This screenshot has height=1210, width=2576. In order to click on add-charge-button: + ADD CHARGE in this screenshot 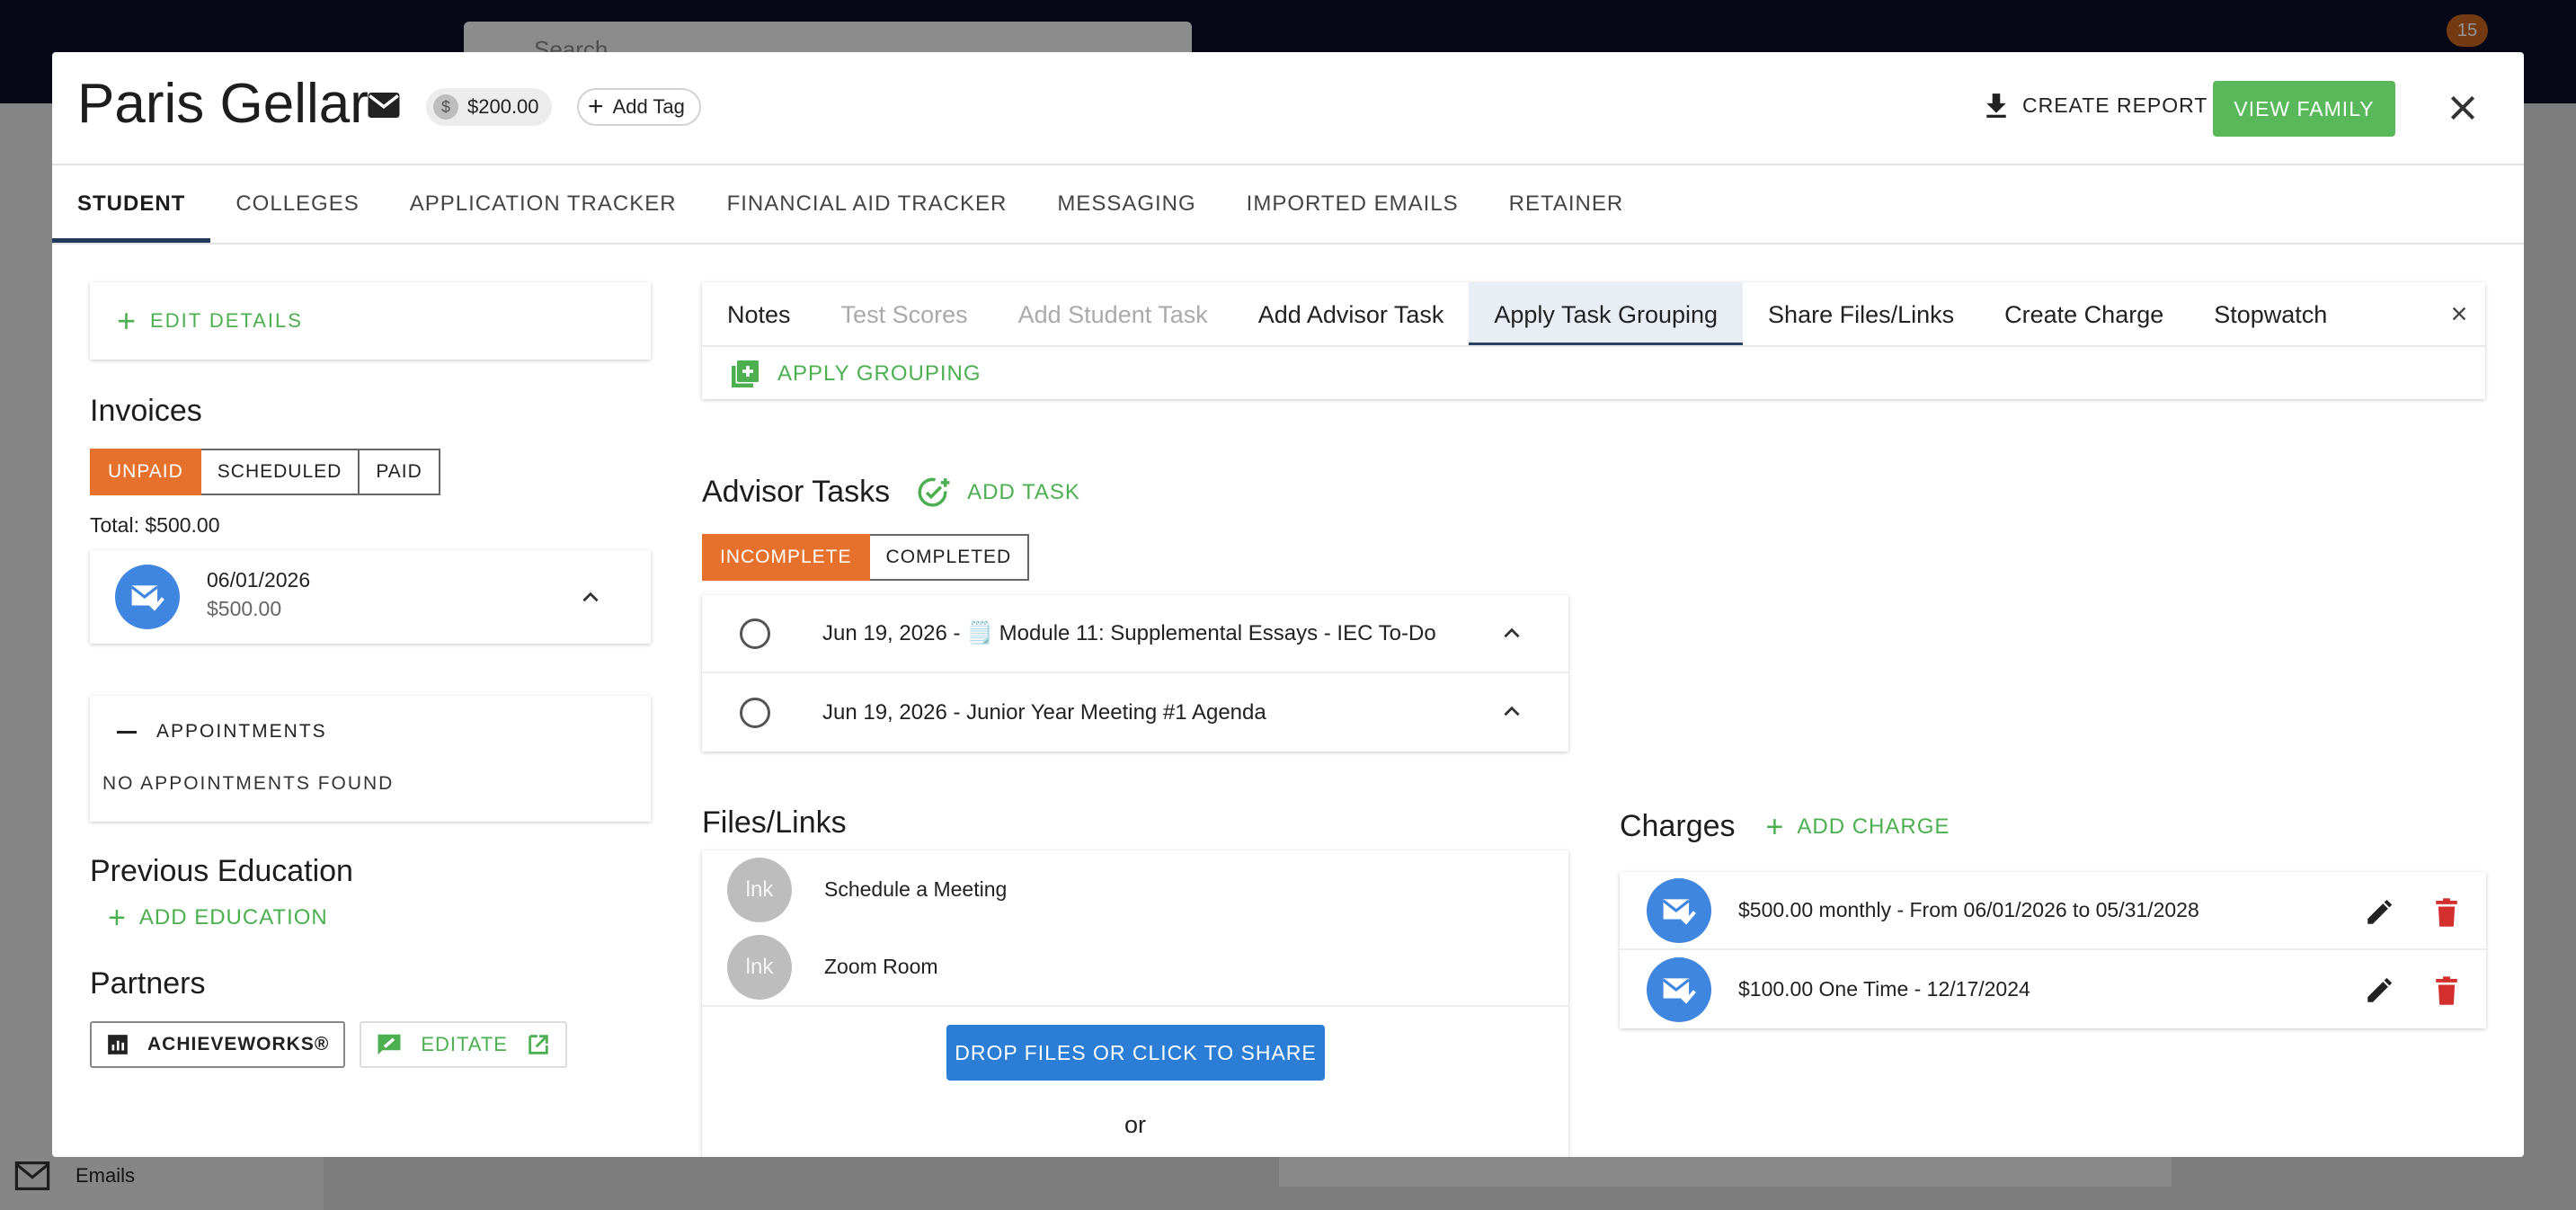, I will do `click(1857, 826)`.